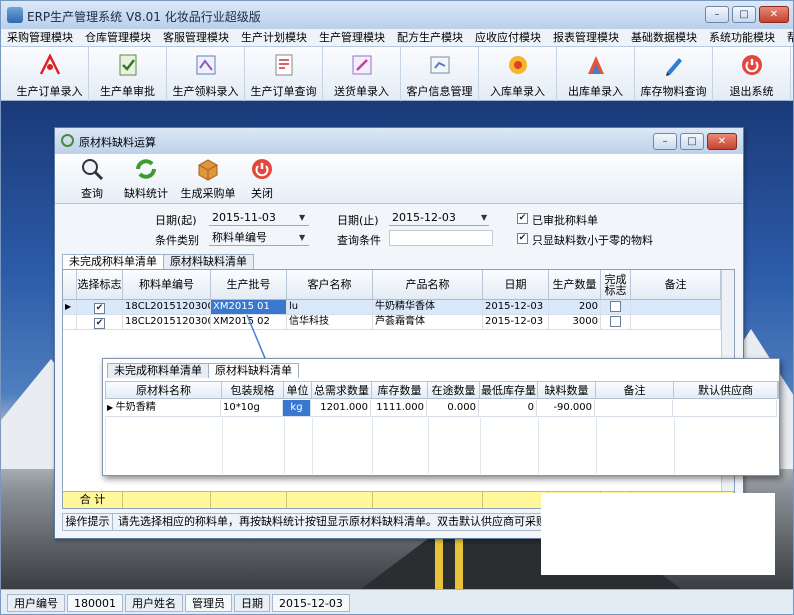 This screenshot has width=794, height=615. I want to click on menu-formula: 配方生产模块, so click(430, 37).